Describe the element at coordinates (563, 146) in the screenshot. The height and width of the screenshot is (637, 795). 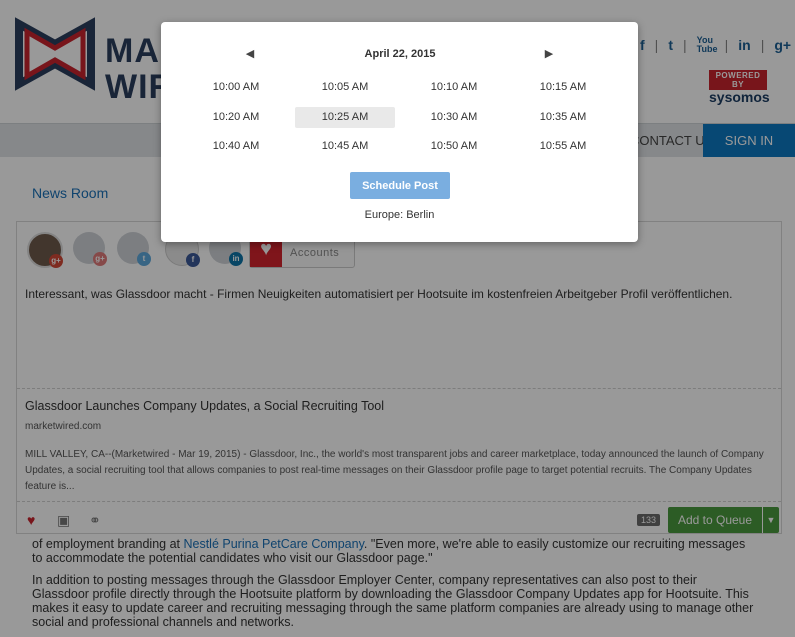
I see `time-slot: 10:55 AM` at that location.